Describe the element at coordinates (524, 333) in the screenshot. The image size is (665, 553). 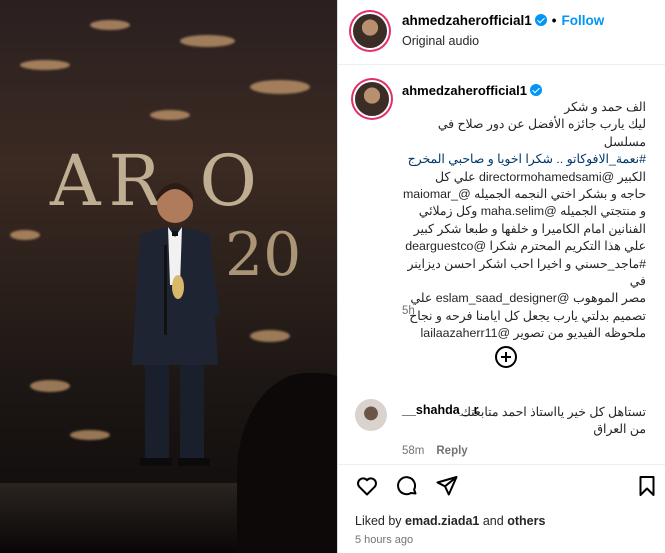
I see `caption-line: ملحوظه الفيديو من تصوير @lailaazaherr11` at that location.